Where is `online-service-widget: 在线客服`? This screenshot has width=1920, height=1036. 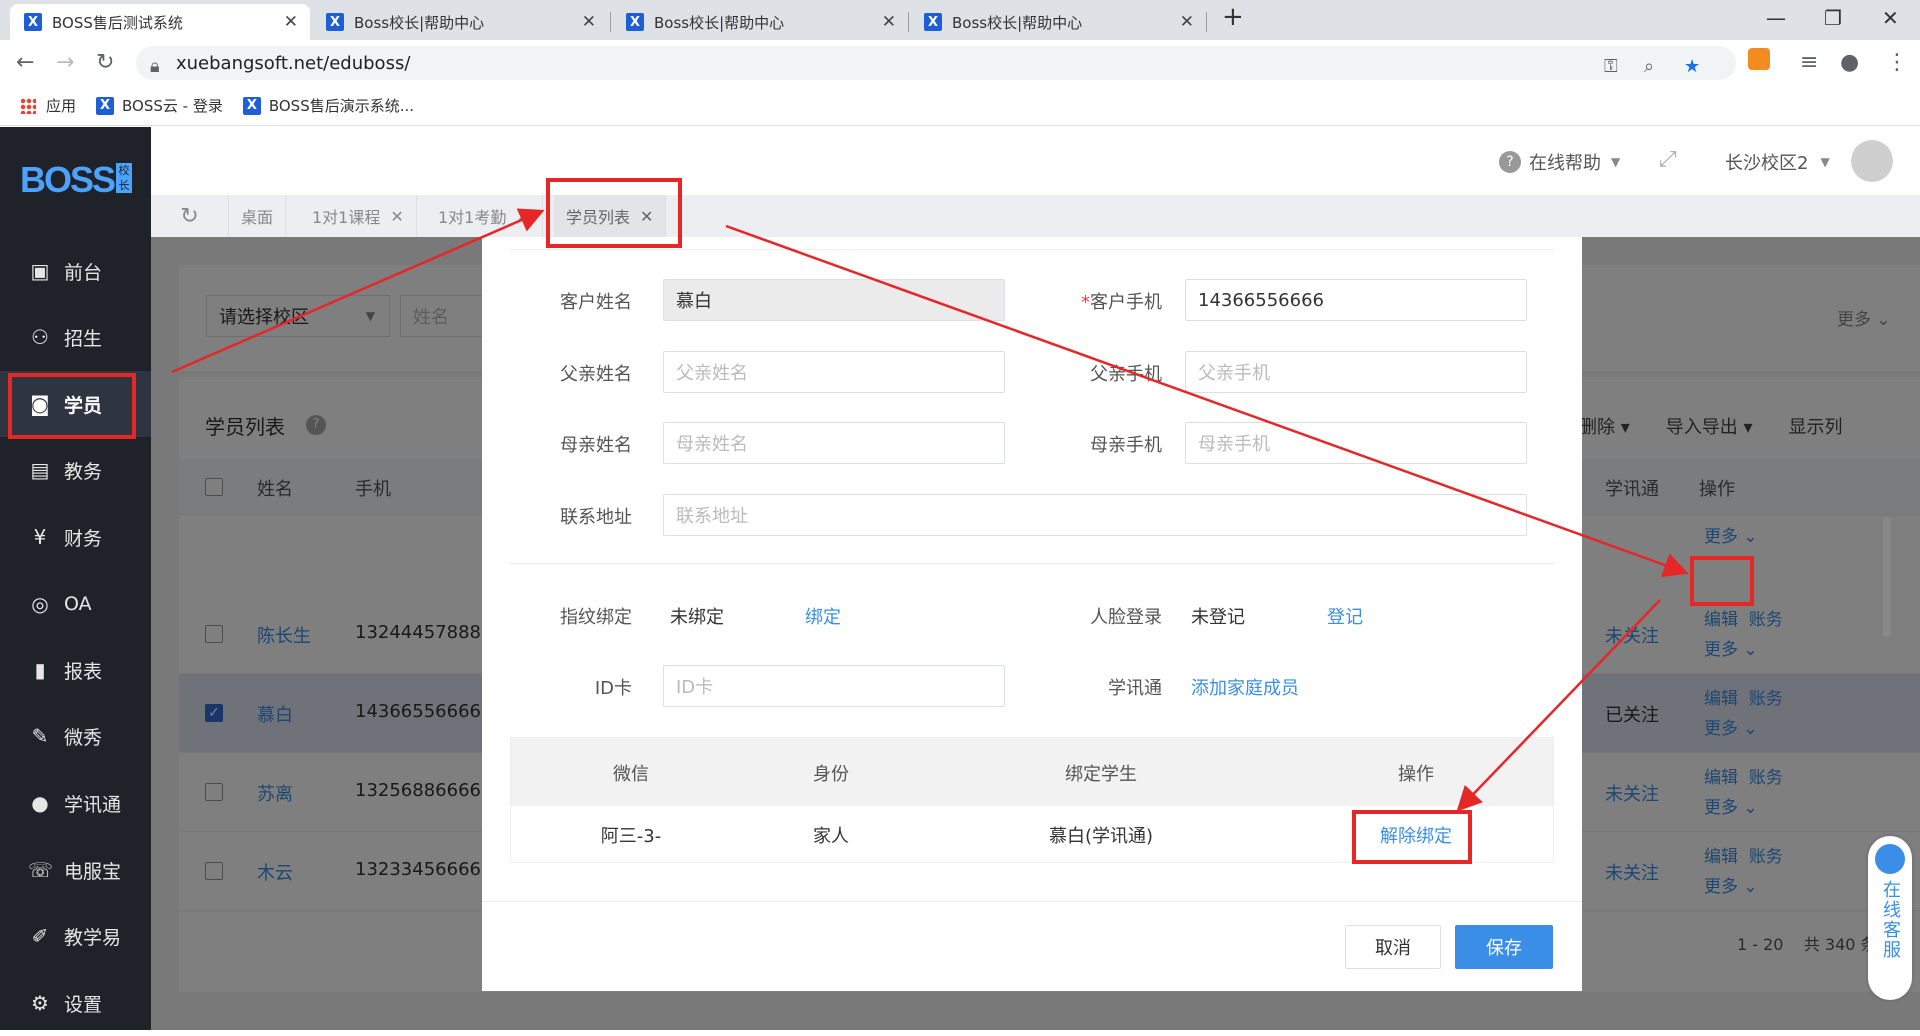
online-service-widget: 在线客服 is located at coordinates (1890, 918).